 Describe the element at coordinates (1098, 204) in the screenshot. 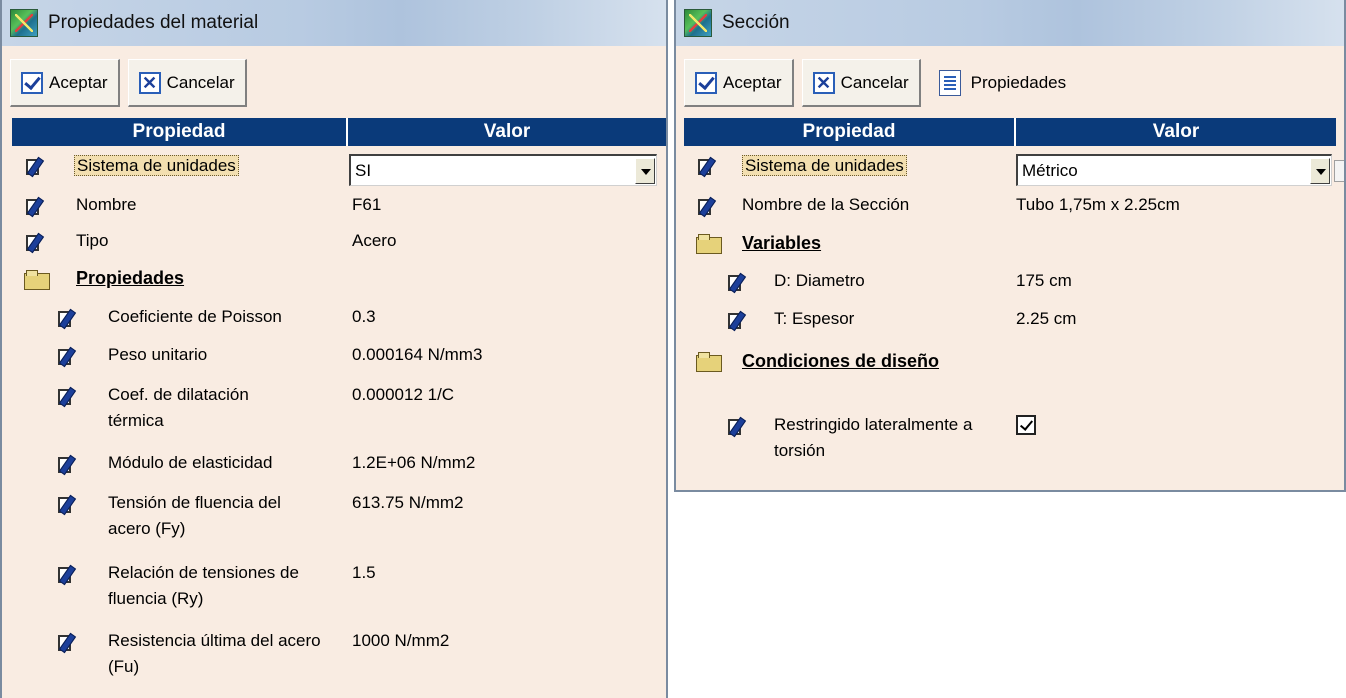

I see `nombre-value: Tubo 1,75m x 2.25cm` at that location.